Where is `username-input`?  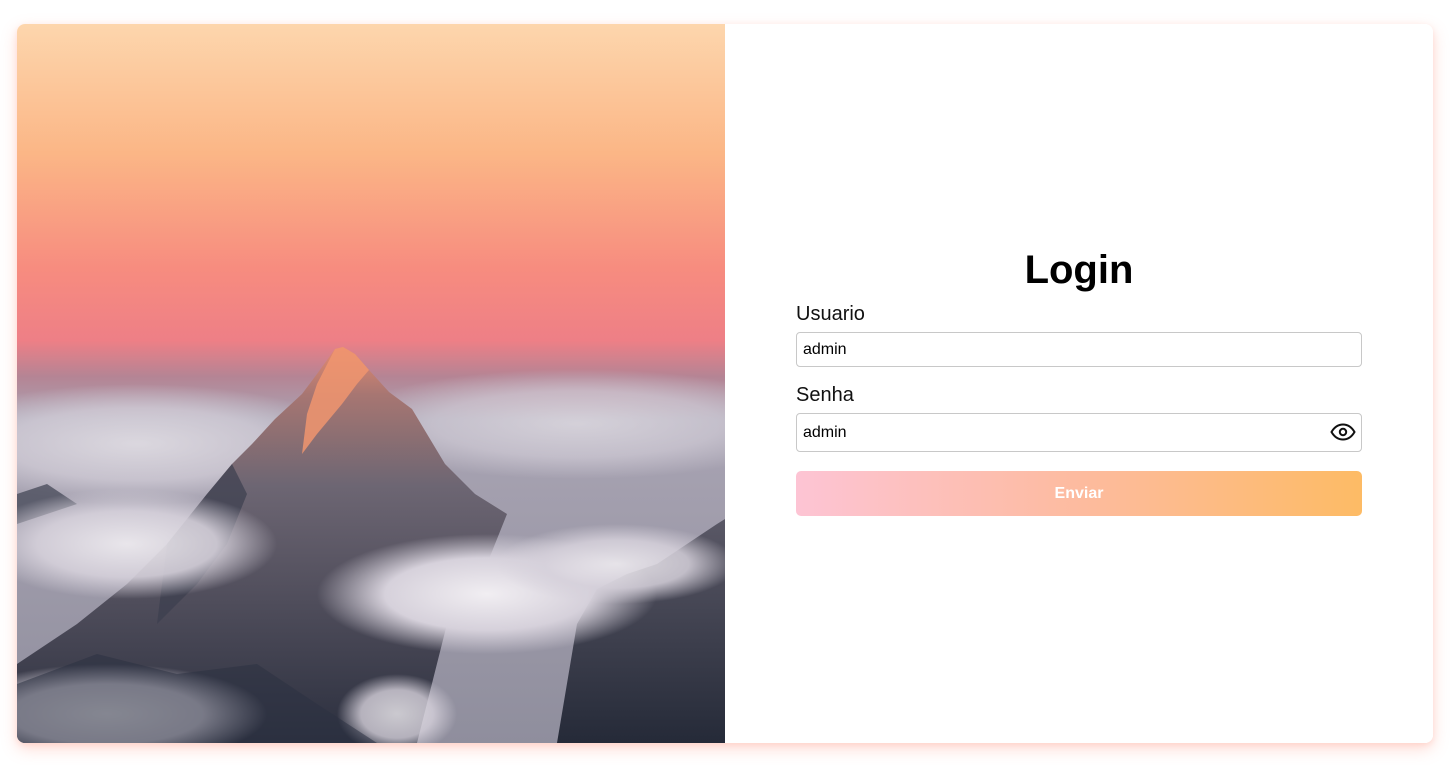
username-input is located at coordinates (1079, 349).